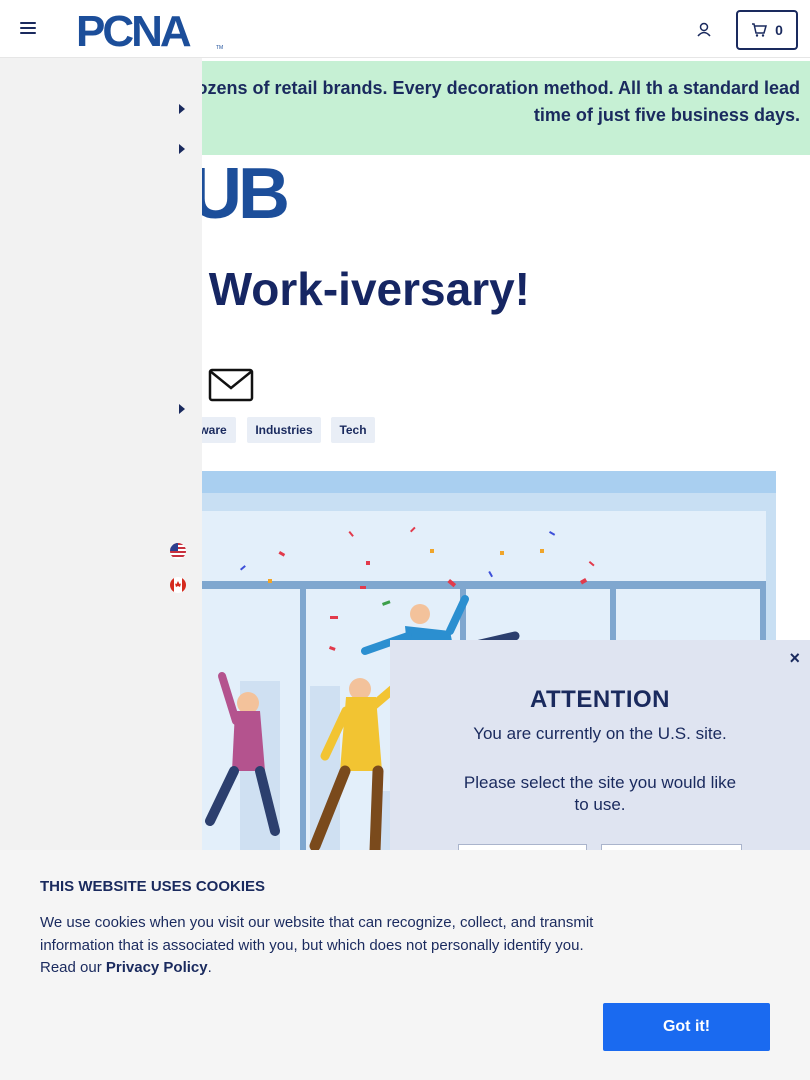 The height and width of the screenshot is (1080, 810). I want to click on site-header: PCNA TM 0, so click(405, 29).